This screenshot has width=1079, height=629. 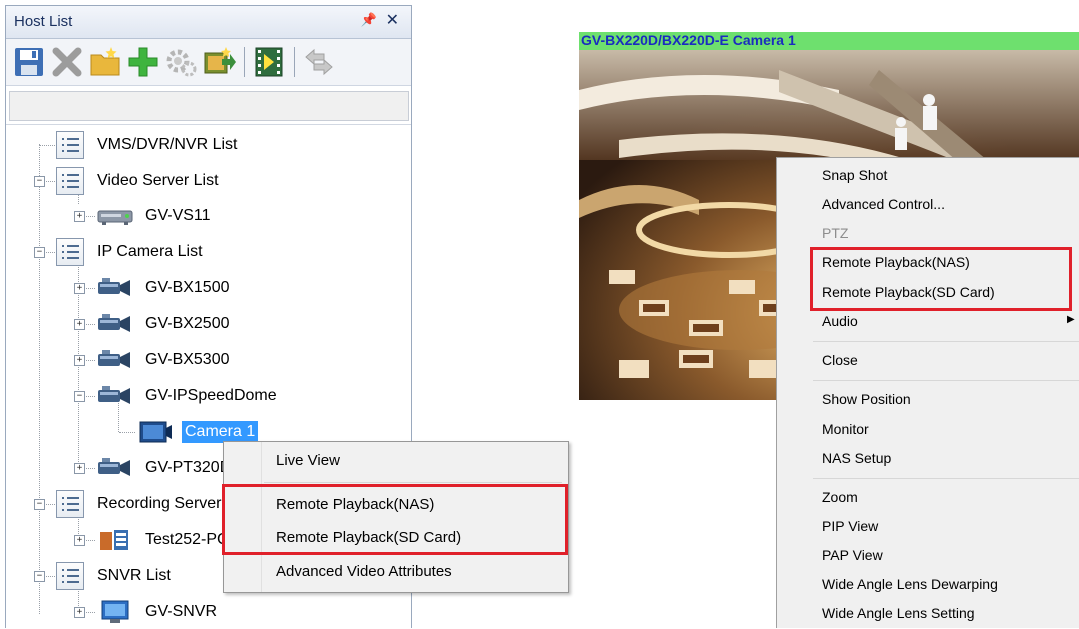 I want to click on menu-item-live-view: Live View, so click(x=308, y=460).